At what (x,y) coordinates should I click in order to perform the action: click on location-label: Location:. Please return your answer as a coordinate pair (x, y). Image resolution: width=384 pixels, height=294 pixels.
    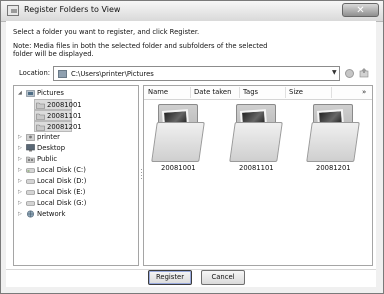
    Looking at the image, I should click on (35, 73).